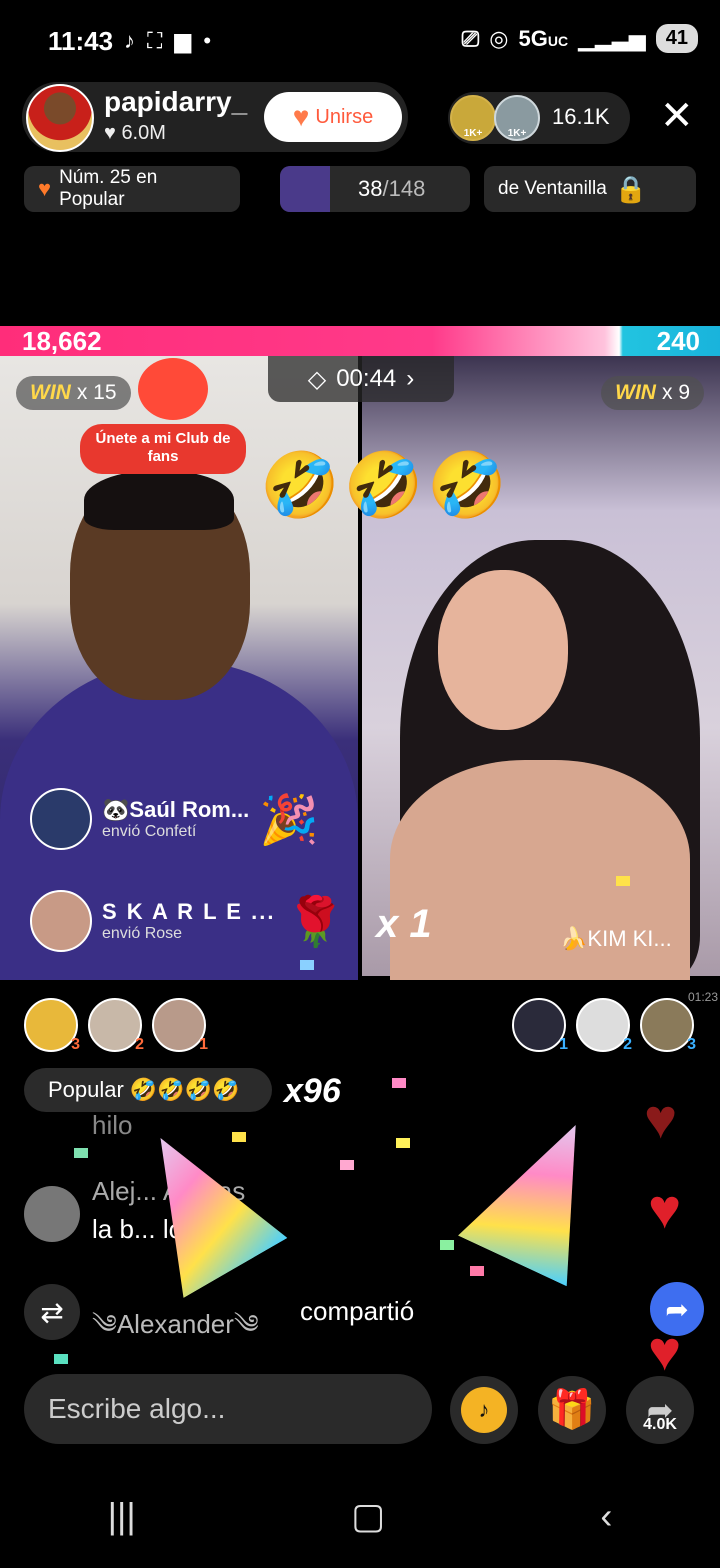 This screenshot has width=720, height=1568. Describe the element at coordinates (660, 1424) in the screenshot. I see `share-count: 4.0K` at that location.